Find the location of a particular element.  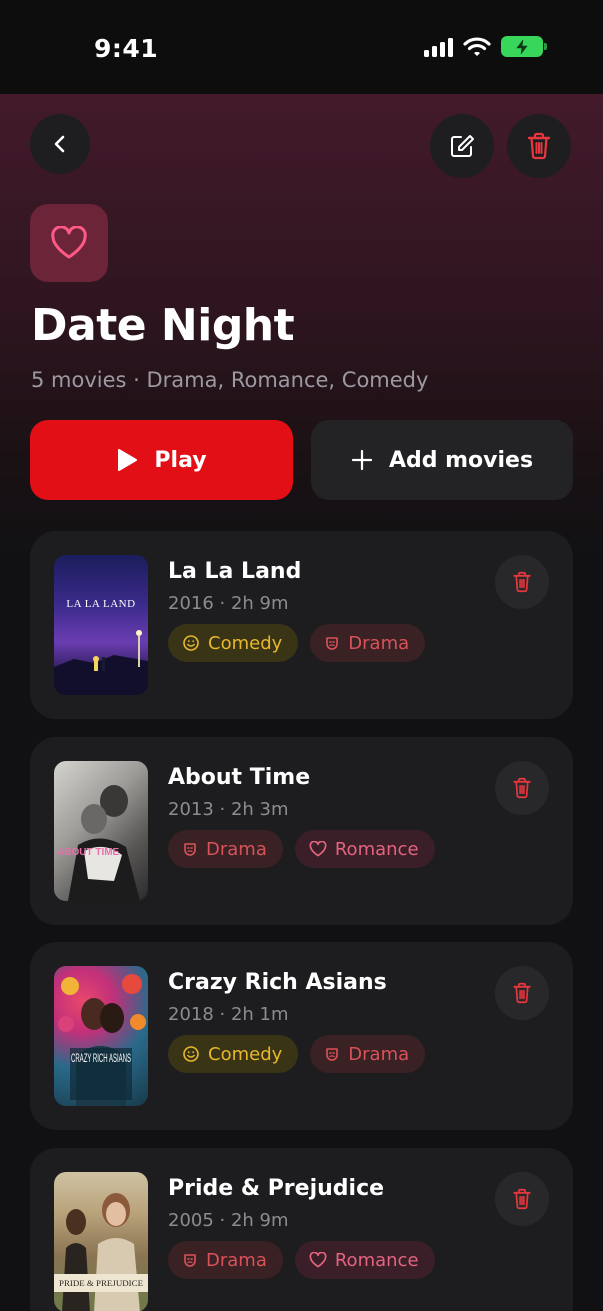

movie-meta: 2013 · 2h 3m is located at coordinates (228, 809).